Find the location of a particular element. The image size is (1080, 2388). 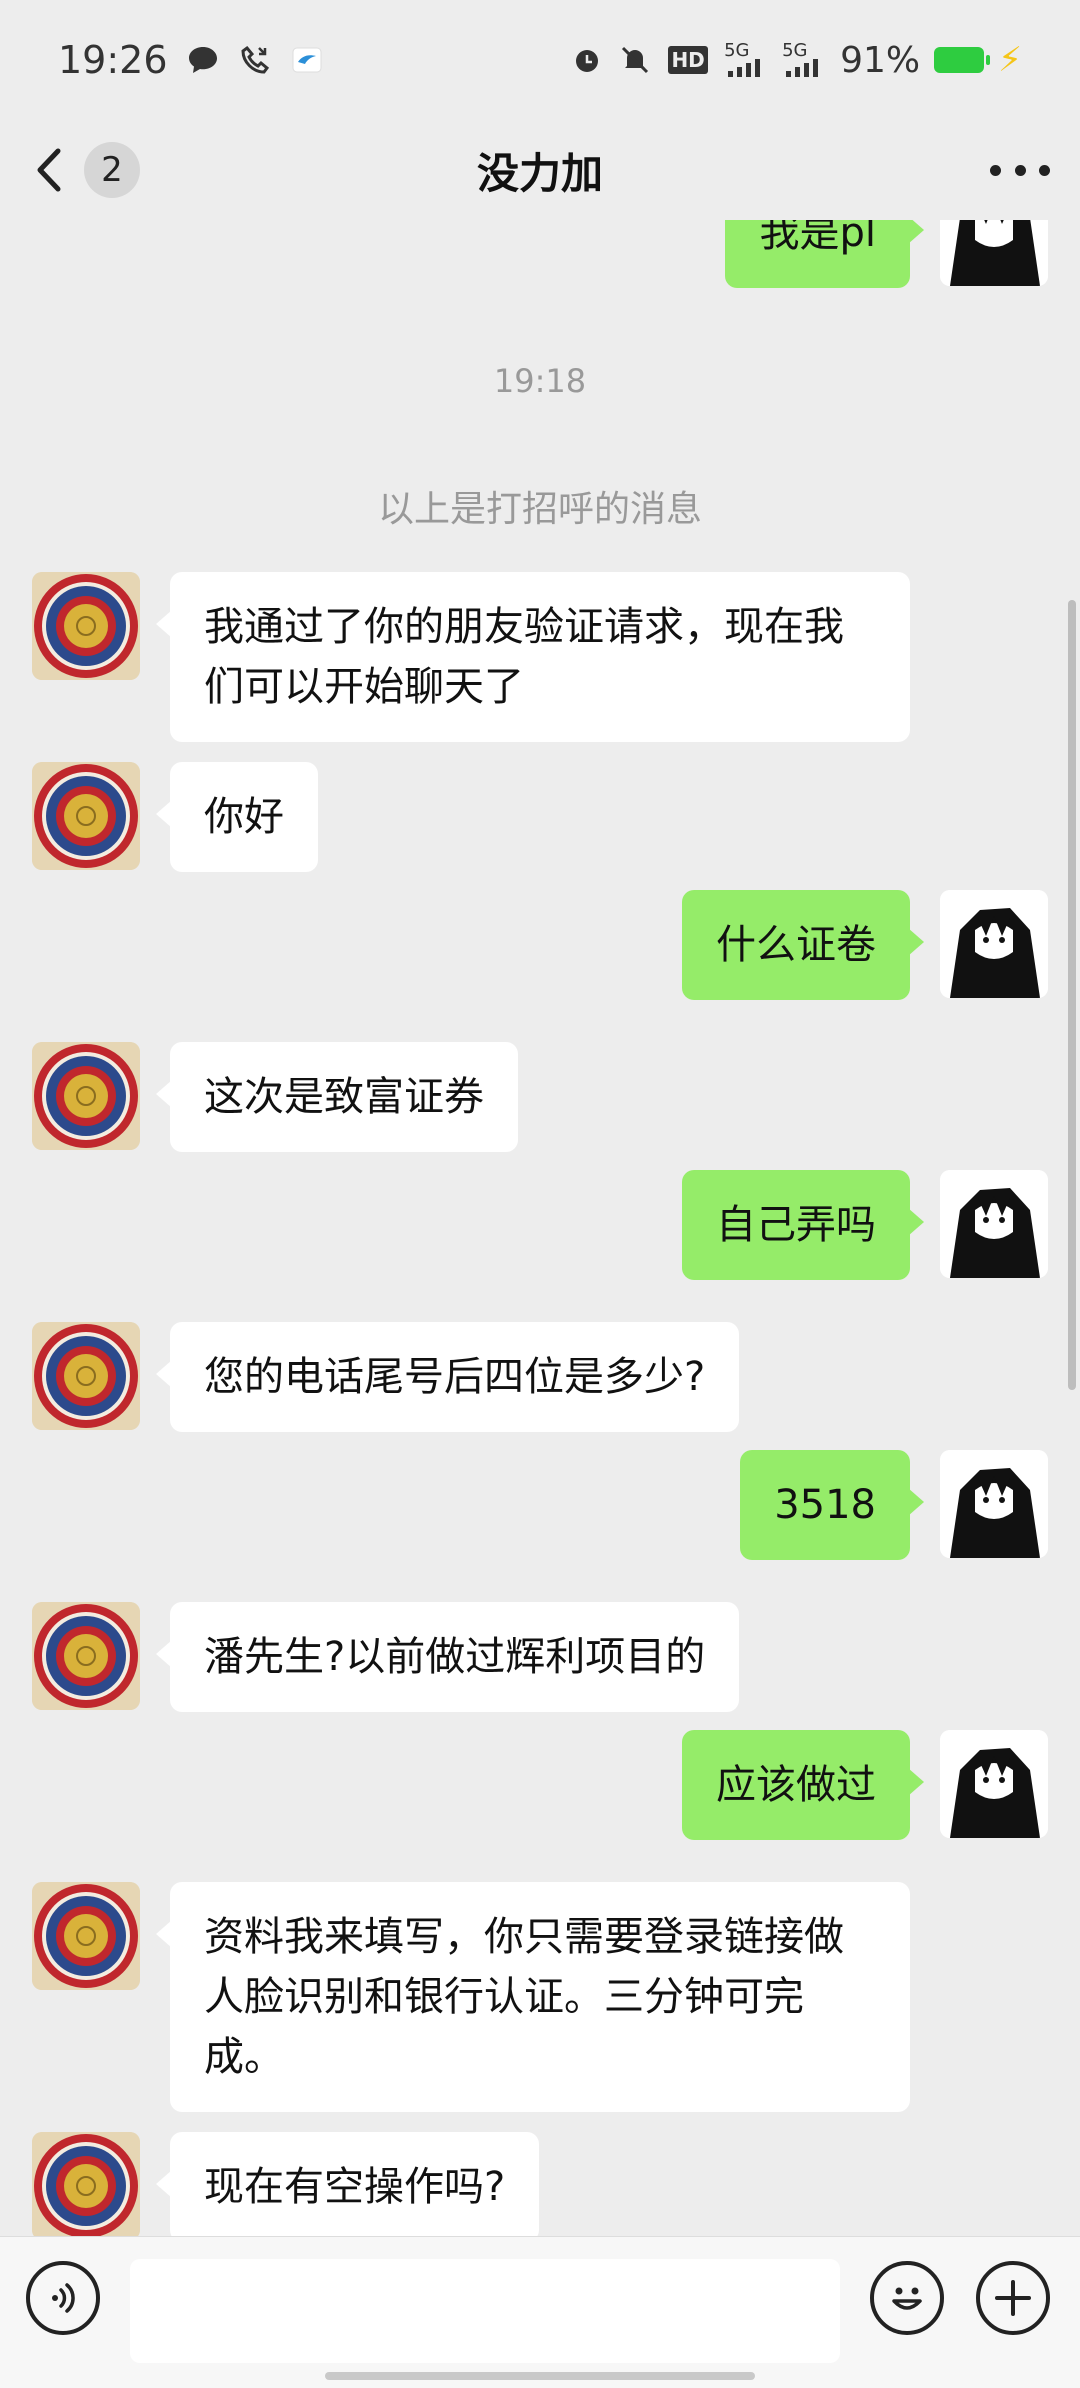

battery-icon is located at coordinates (962, 60).